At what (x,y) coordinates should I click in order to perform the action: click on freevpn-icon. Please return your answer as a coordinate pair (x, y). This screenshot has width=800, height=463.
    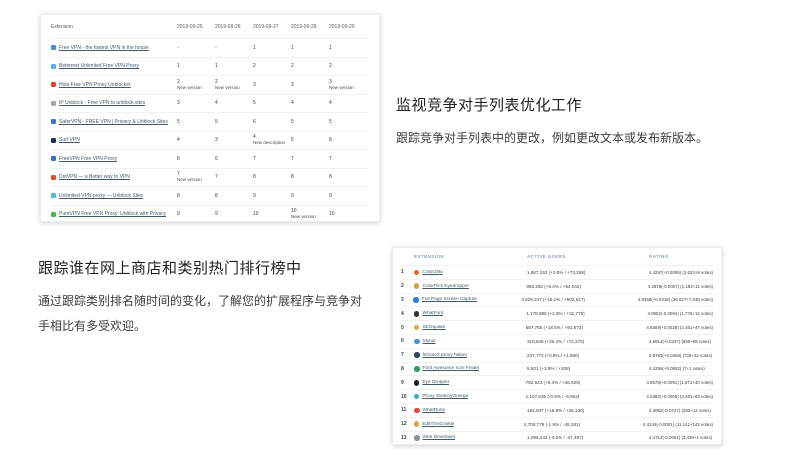
    Looking at the image, I should click on (53, 159).